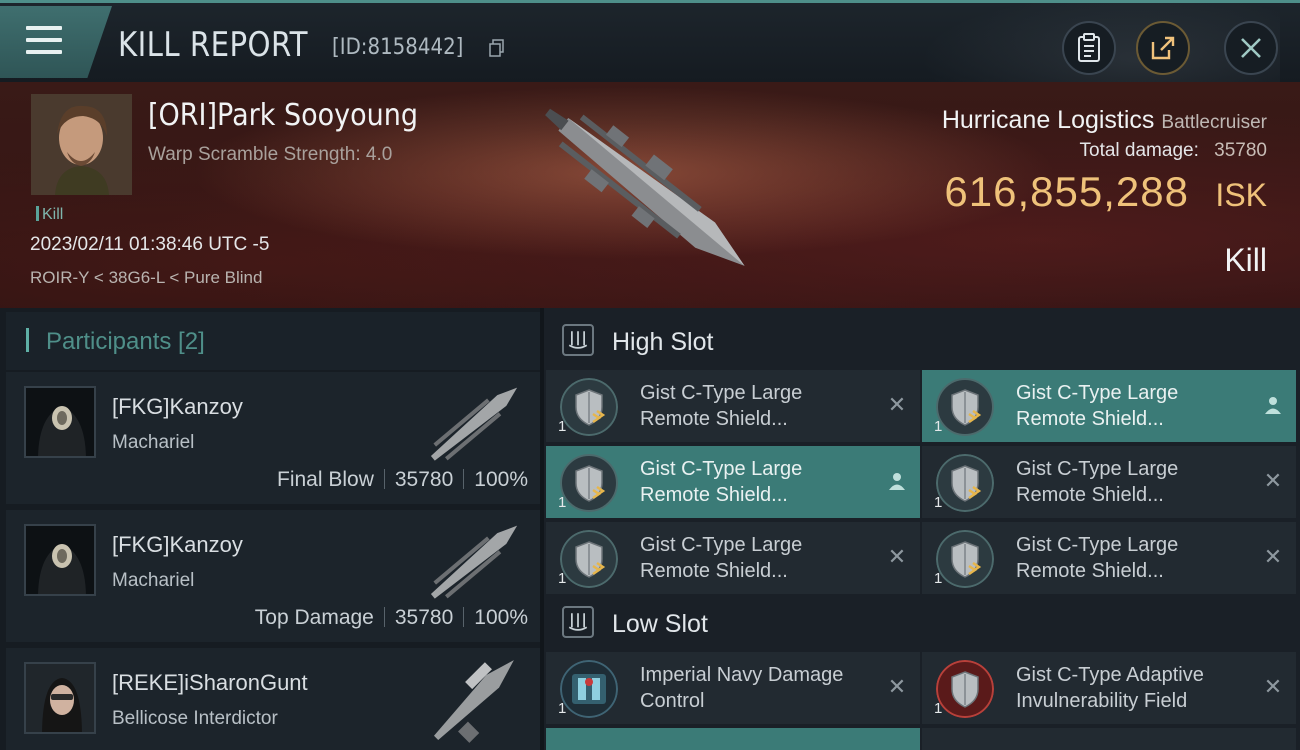  I want to click on participant-avatar: ★, so click(60, 698).